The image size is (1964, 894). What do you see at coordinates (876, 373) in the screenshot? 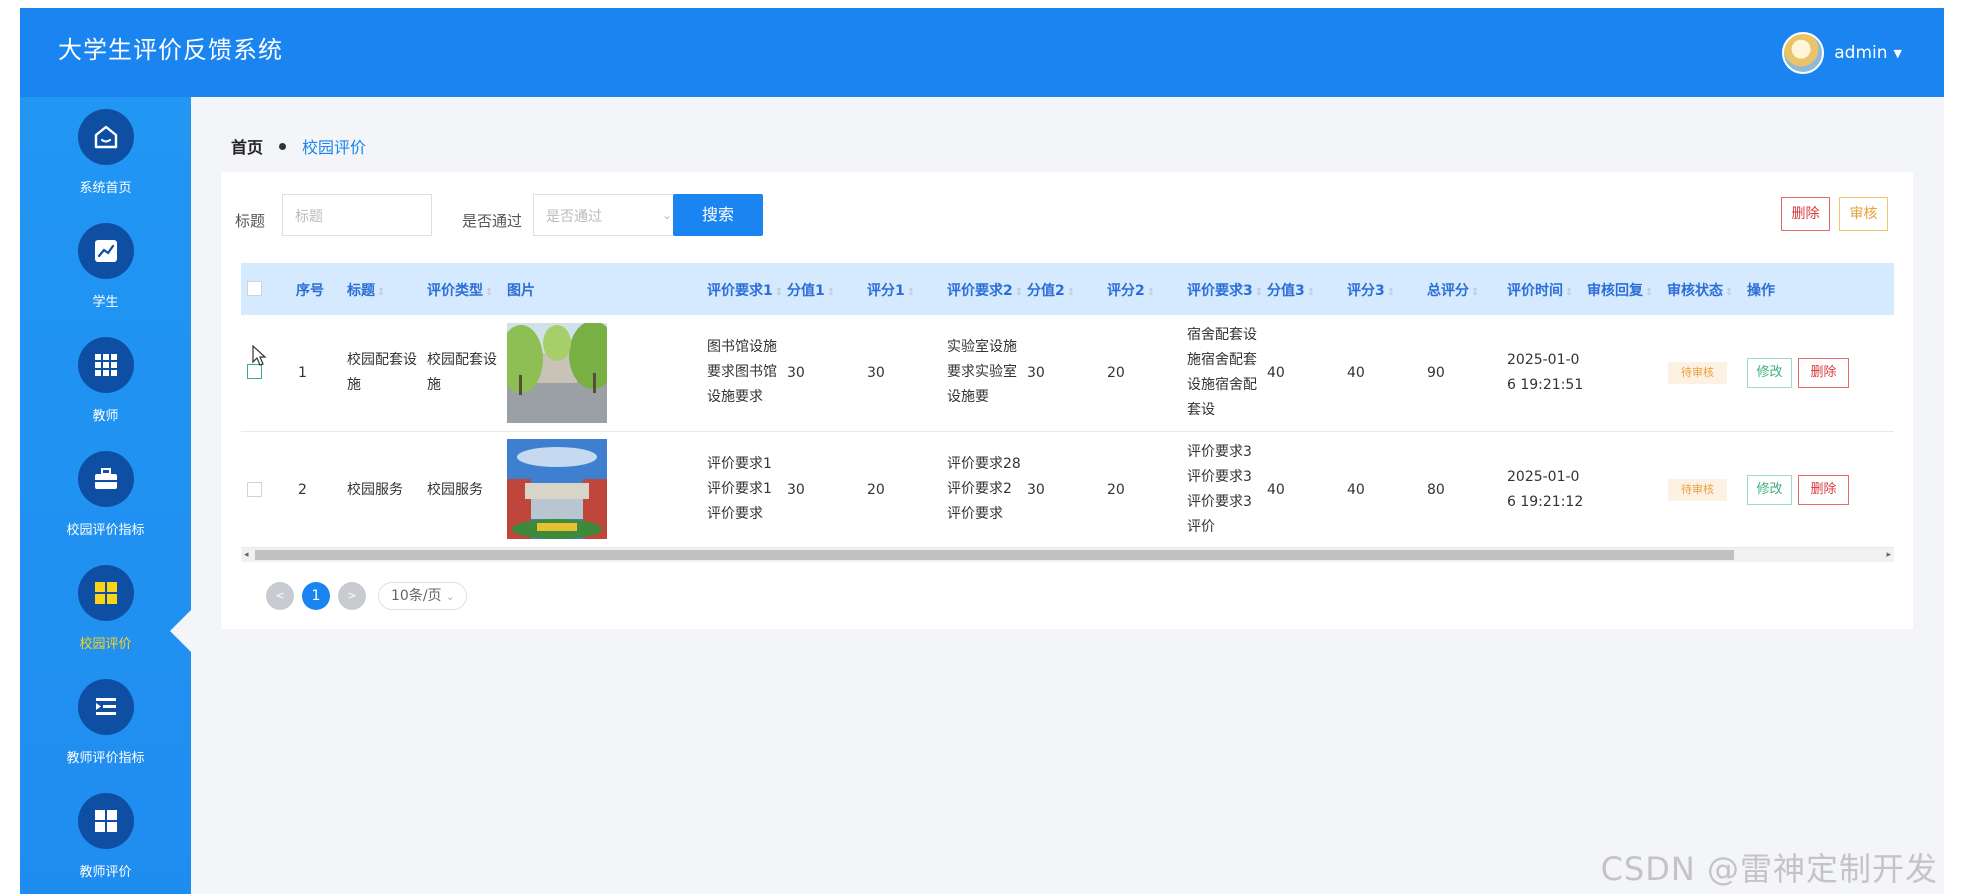
I see `row-score1: 30` at bounding box center [876, 373].